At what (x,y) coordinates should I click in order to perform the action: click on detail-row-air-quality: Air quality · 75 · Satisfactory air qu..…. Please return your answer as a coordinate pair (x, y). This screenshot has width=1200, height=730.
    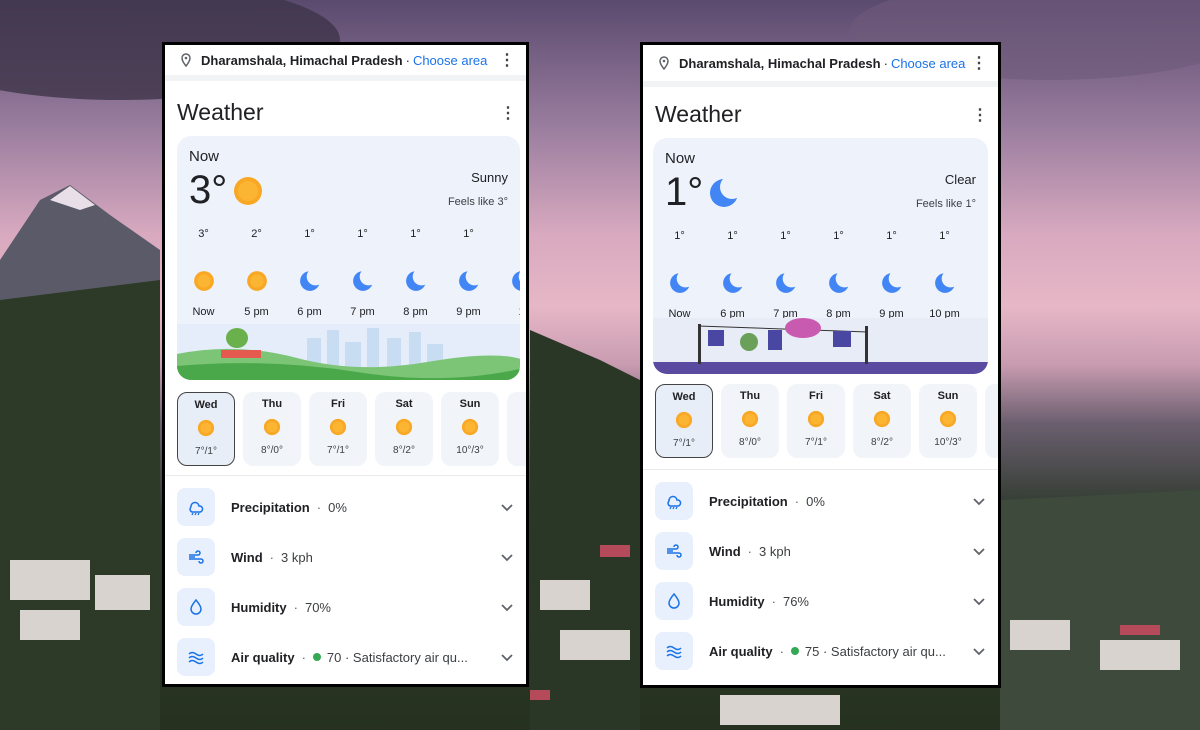
    Looking at the image, I should click on (820, 651).